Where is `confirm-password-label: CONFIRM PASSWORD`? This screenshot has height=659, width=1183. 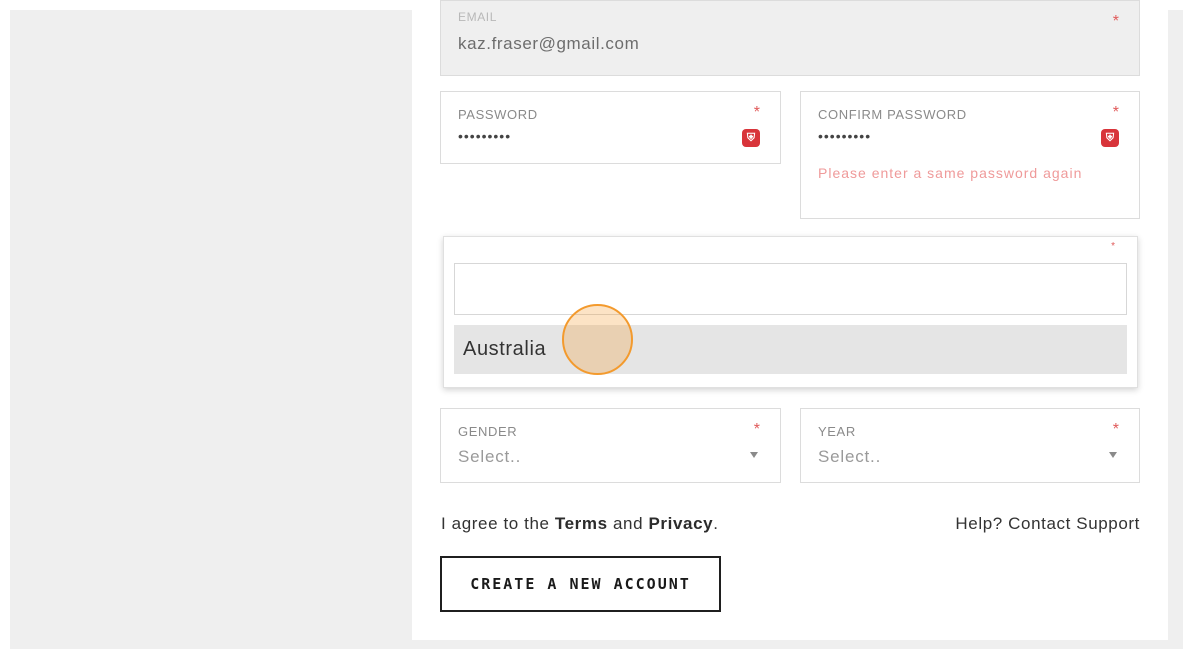
confirm-password-label: CONFIRM PASSWORD is located at coordinates (892, 114).